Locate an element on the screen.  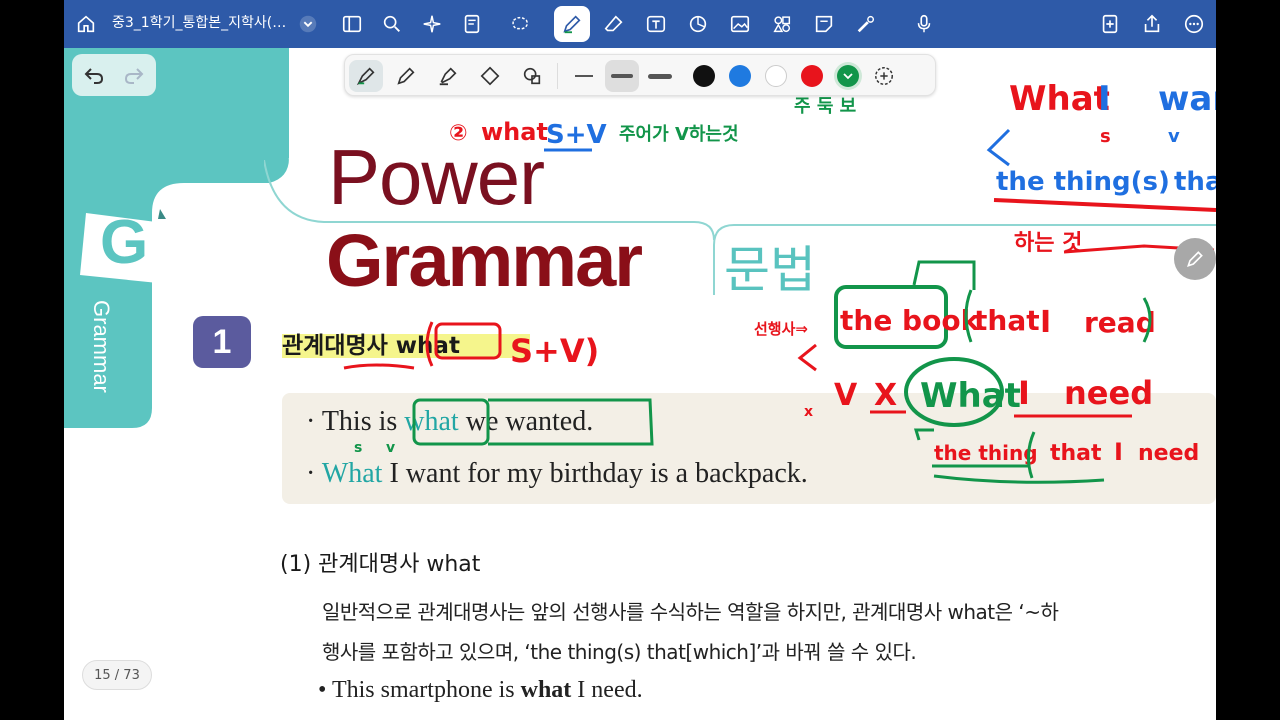
section-number-badge: 1 is located at coordinates (222, 342).